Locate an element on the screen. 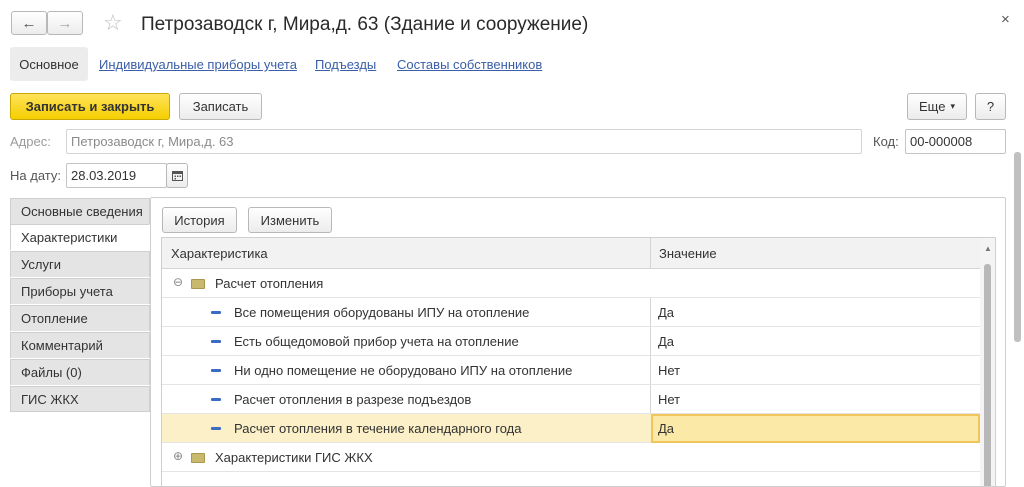 The image size is (1024, 487). table-row-group: ⊖ Расчет отопления is located at coordinates (571, 283).